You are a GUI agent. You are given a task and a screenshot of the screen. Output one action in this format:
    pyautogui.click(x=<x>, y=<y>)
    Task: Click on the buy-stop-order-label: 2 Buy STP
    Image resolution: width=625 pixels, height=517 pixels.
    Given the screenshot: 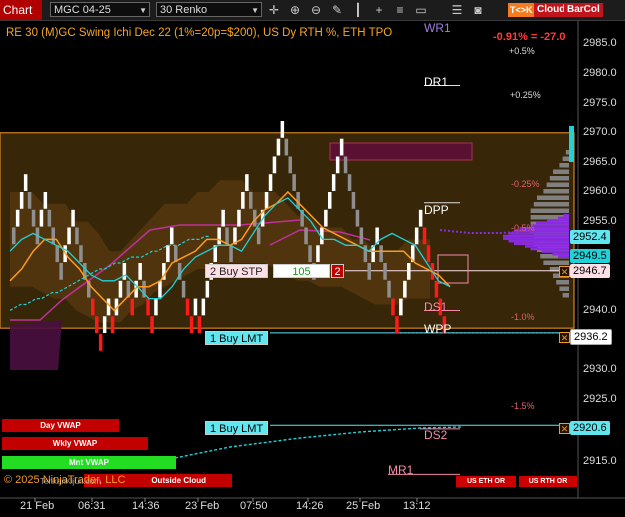 What is the action you would take?
    pyautogui.click(x=236, y=271)
    